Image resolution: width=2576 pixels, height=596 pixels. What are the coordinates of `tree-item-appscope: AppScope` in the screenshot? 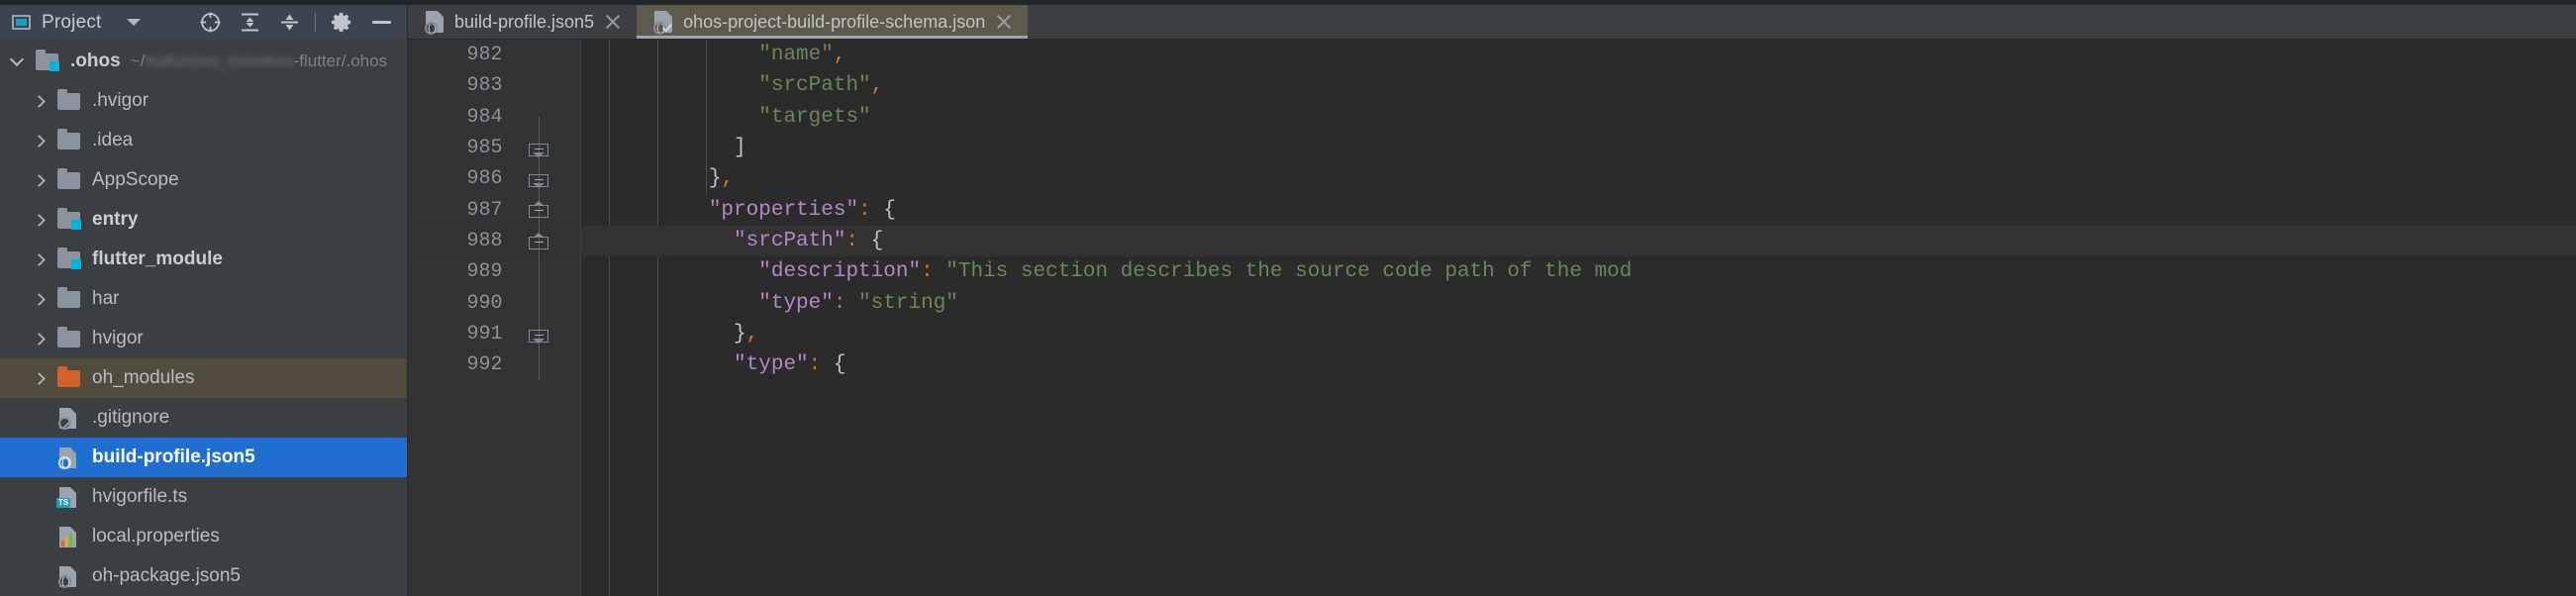 It's located at (203, 180).